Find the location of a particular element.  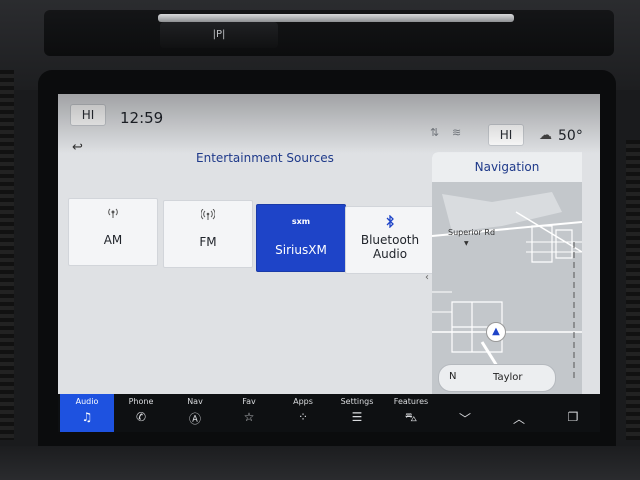

dock-phone-button: Phone ✆ is located at coordinates (141, 413).